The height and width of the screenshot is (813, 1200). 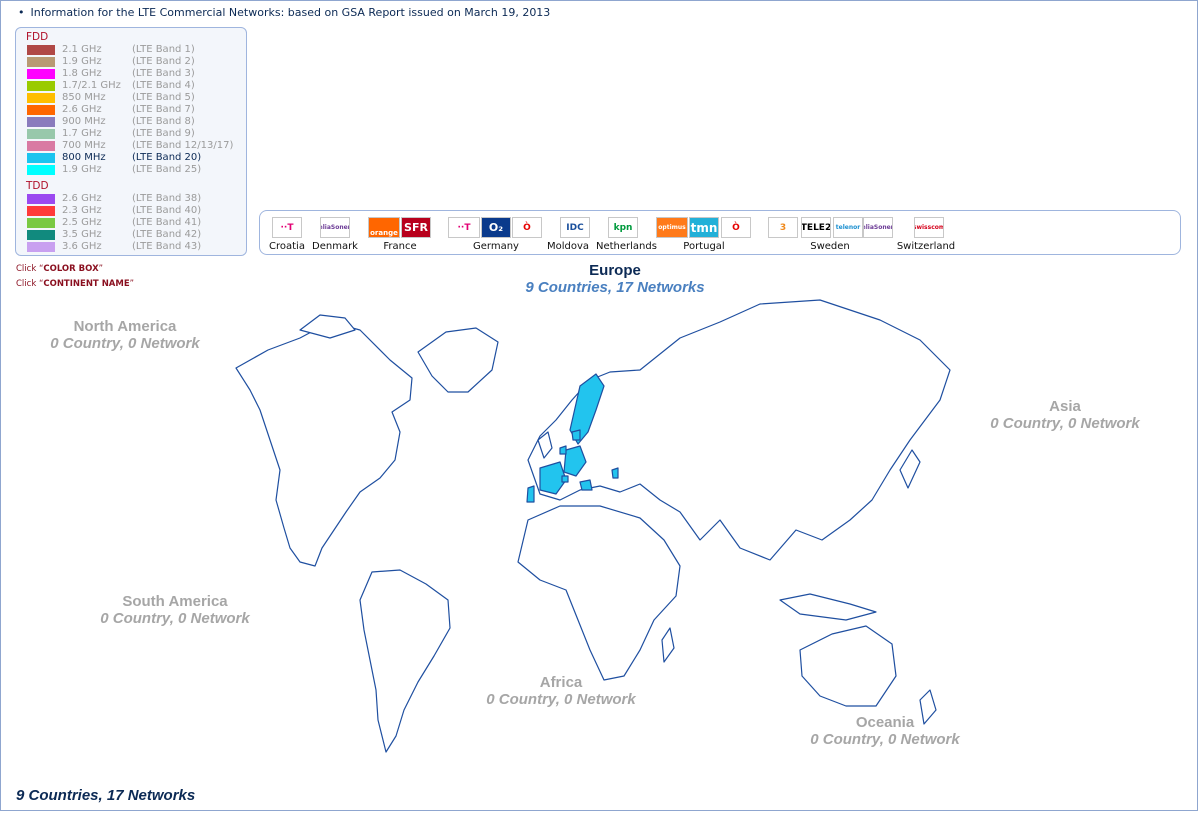 What do you see at coordinates (84, 121) in the screenshot?
I see `legend-frequency: 900 MHz` at bounding box center [84, 121].